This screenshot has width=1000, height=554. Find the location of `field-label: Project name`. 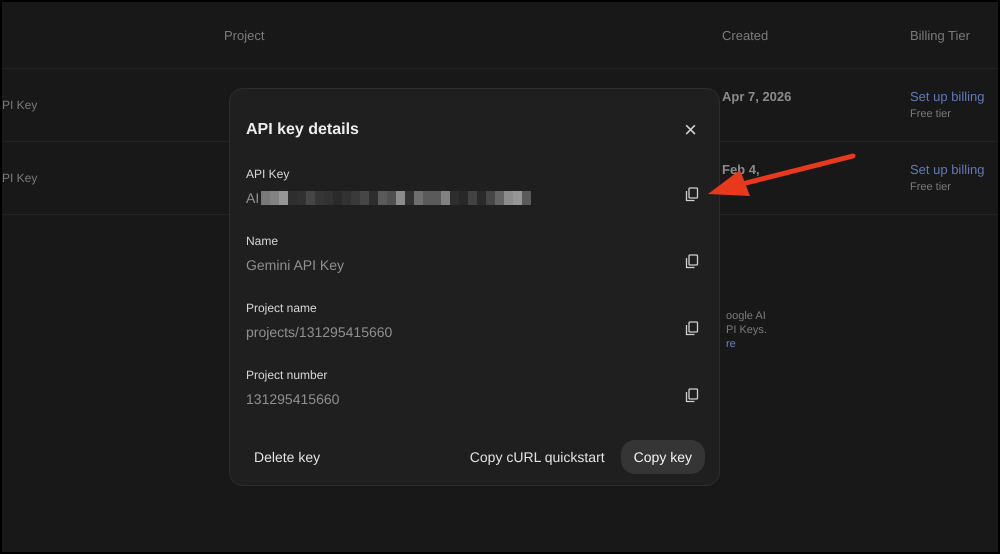

field-label: Project name is located at coordinates (282, 308).